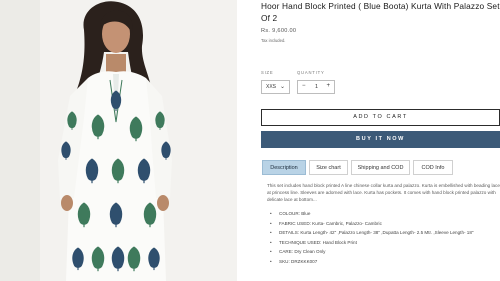  Describe the element at coordinates (383, 252) in the screenshot. I see `list-item: CARE: Dry Clean Only` at that location.